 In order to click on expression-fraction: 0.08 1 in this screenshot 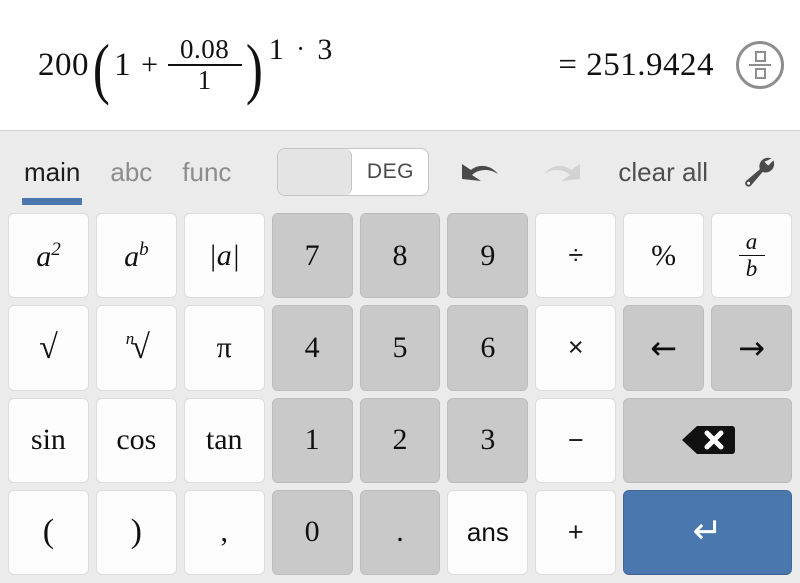, I will do `click(204, 64)`.